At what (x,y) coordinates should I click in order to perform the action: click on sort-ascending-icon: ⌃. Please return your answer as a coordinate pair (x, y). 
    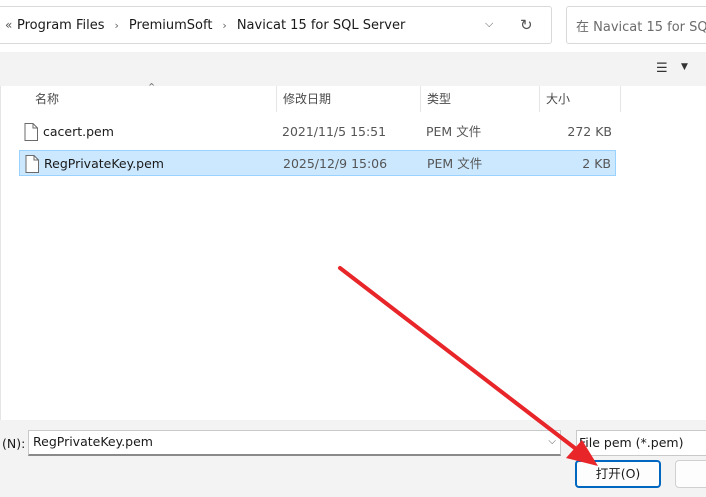
    Looking at the image, I should click on (152, 87).